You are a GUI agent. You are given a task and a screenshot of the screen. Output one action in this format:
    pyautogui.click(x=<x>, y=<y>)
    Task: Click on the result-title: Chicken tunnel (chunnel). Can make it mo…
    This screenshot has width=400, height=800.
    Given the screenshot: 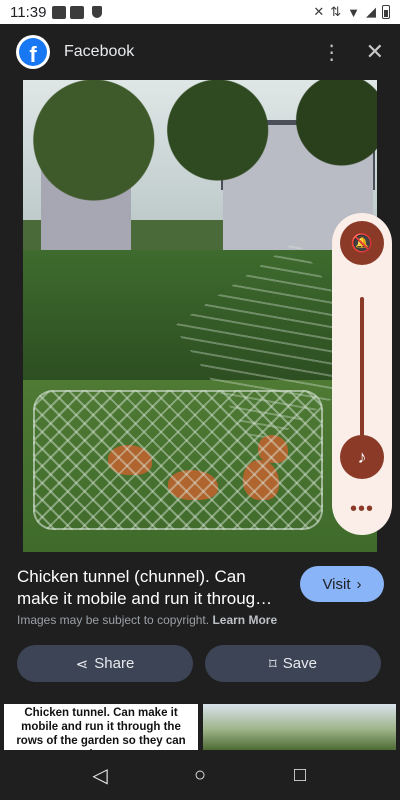 What is the action you would take?
    pyautogui.click(x=152, y=588)
    